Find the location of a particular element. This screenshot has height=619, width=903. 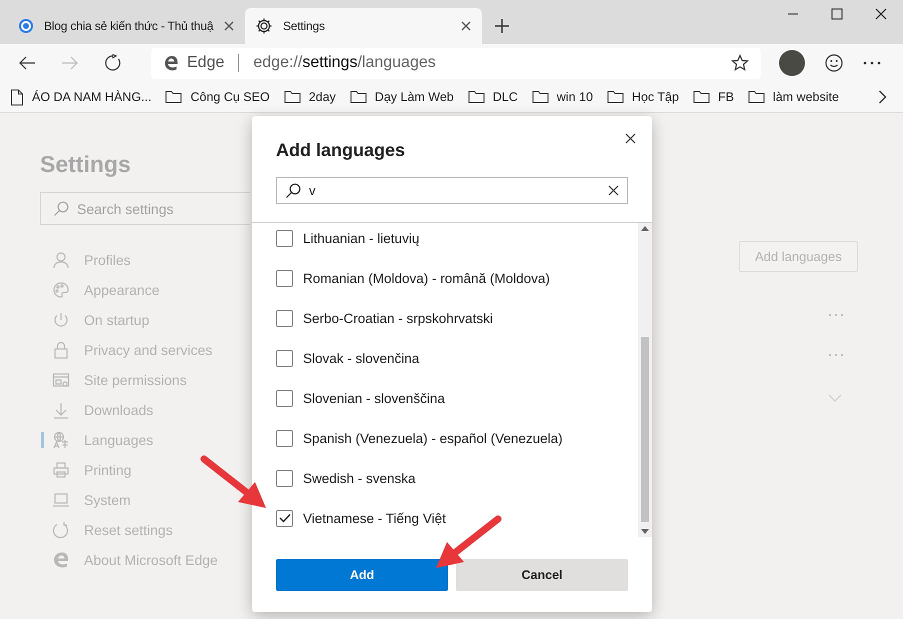

page-title: Settings is located at coordinates (86, 164).